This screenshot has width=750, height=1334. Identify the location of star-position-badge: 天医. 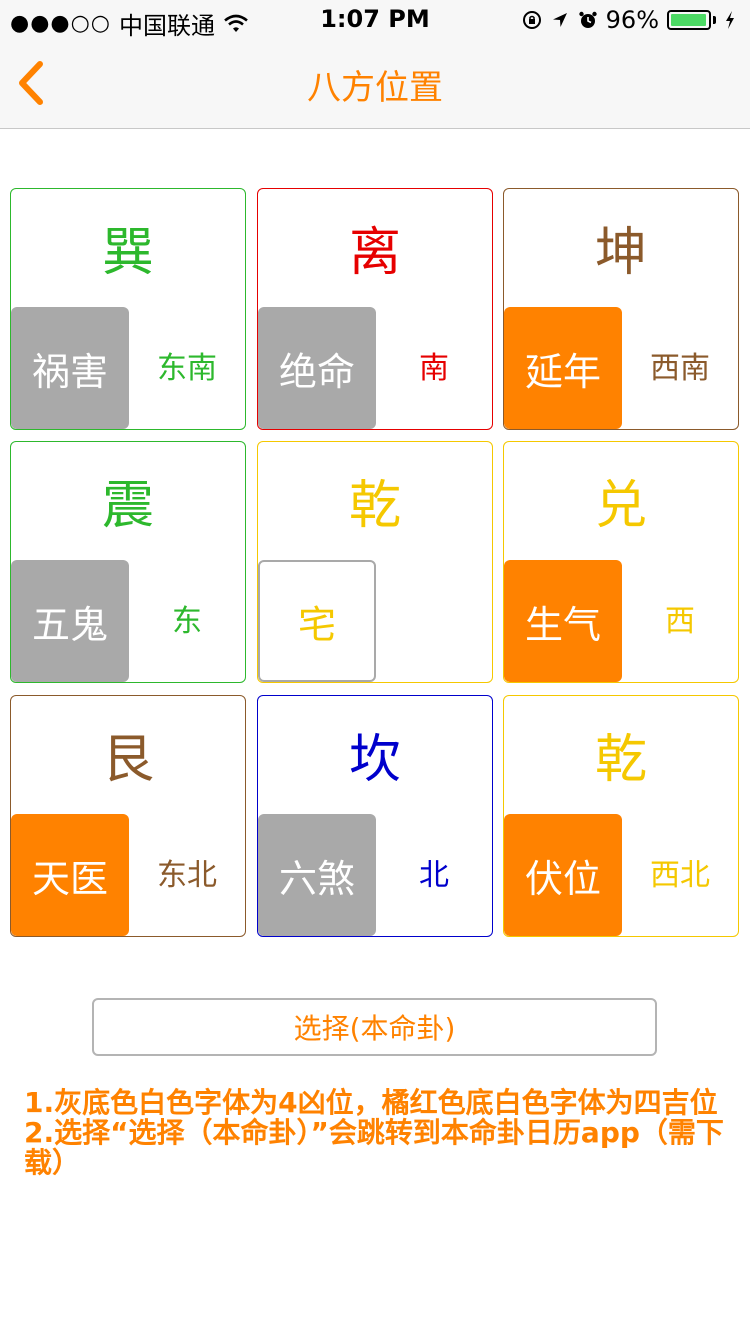
(70, 875).